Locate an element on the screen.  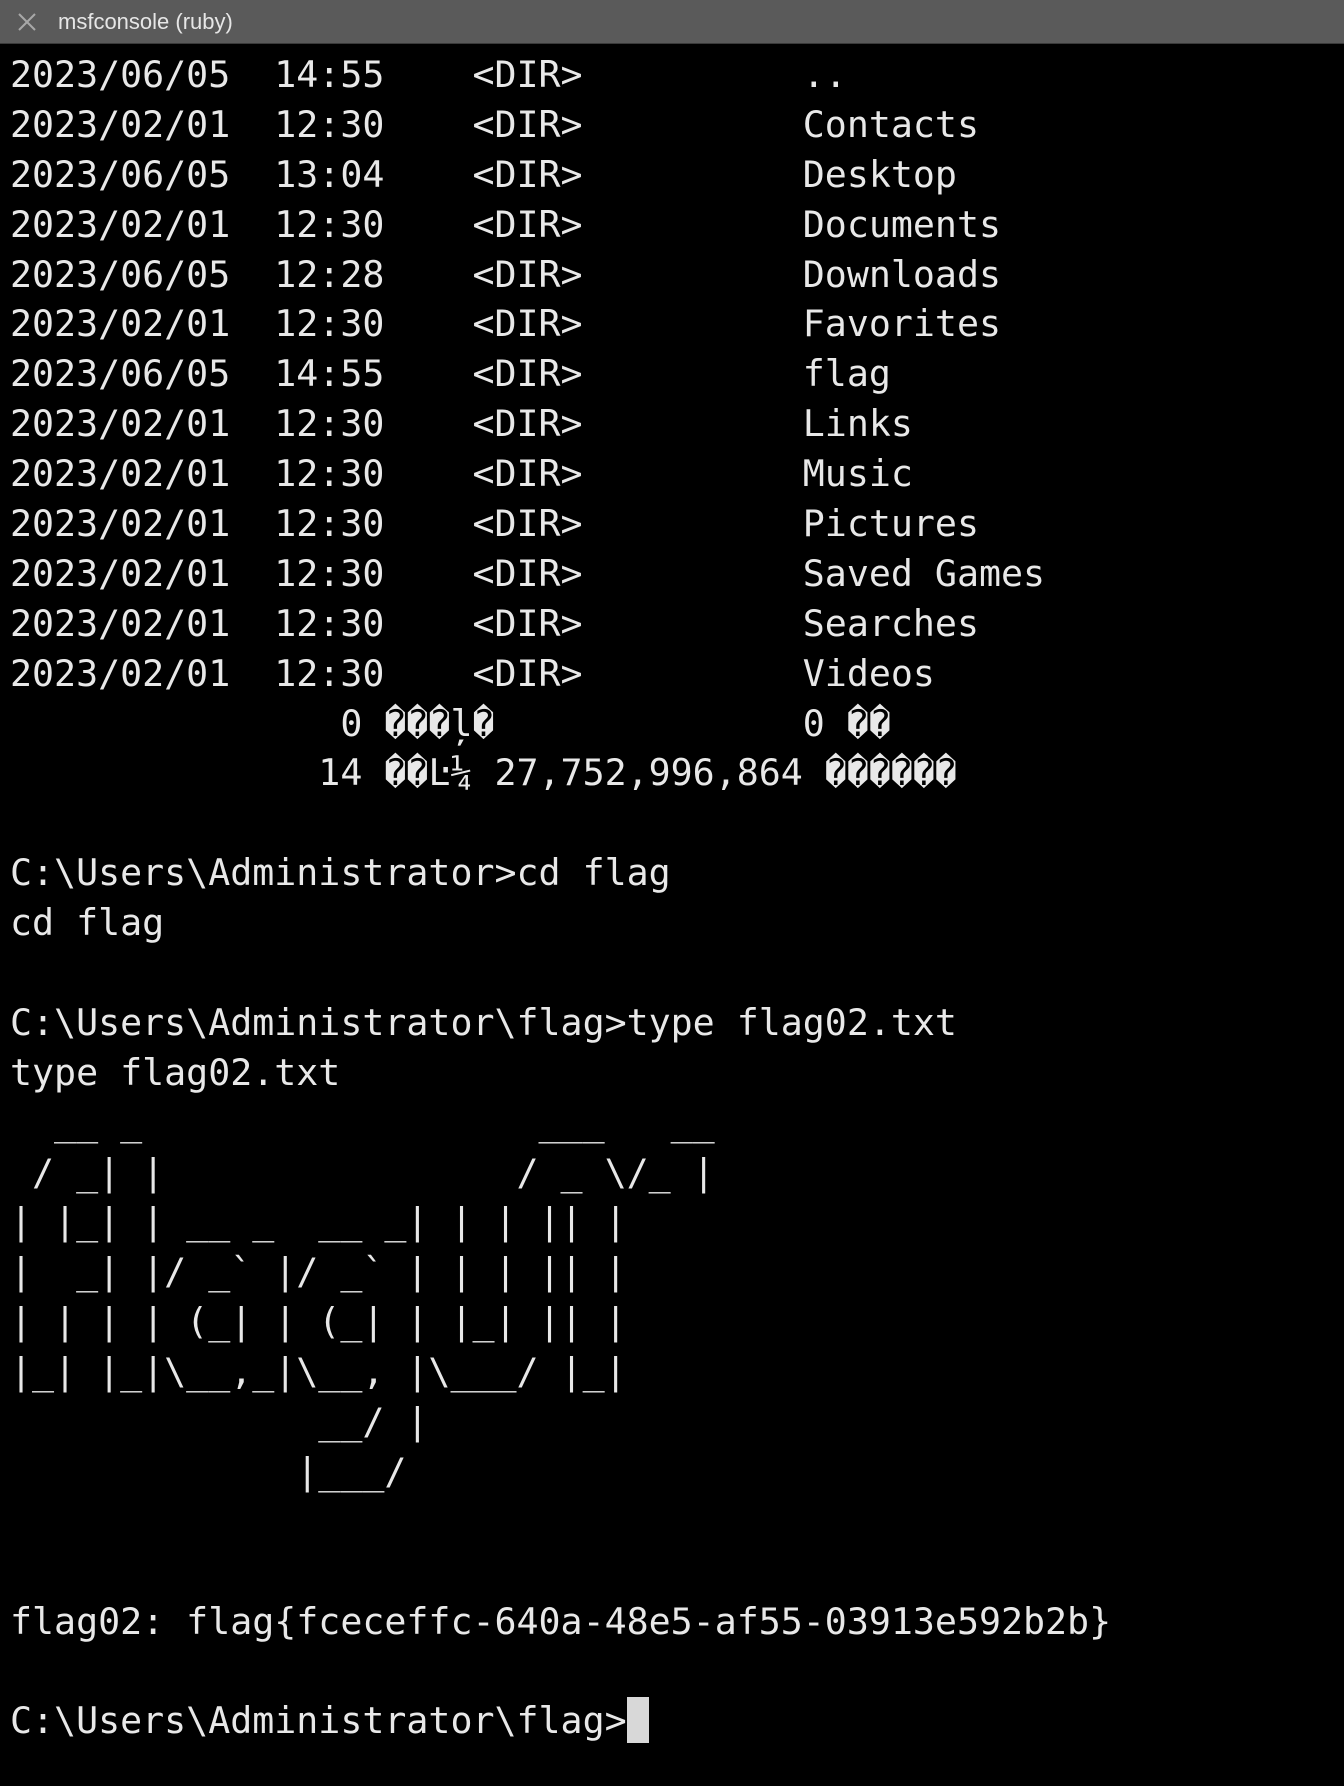
ascii-art-line: / _| | / _ \/_ | is located at coordinates (362, 1172).